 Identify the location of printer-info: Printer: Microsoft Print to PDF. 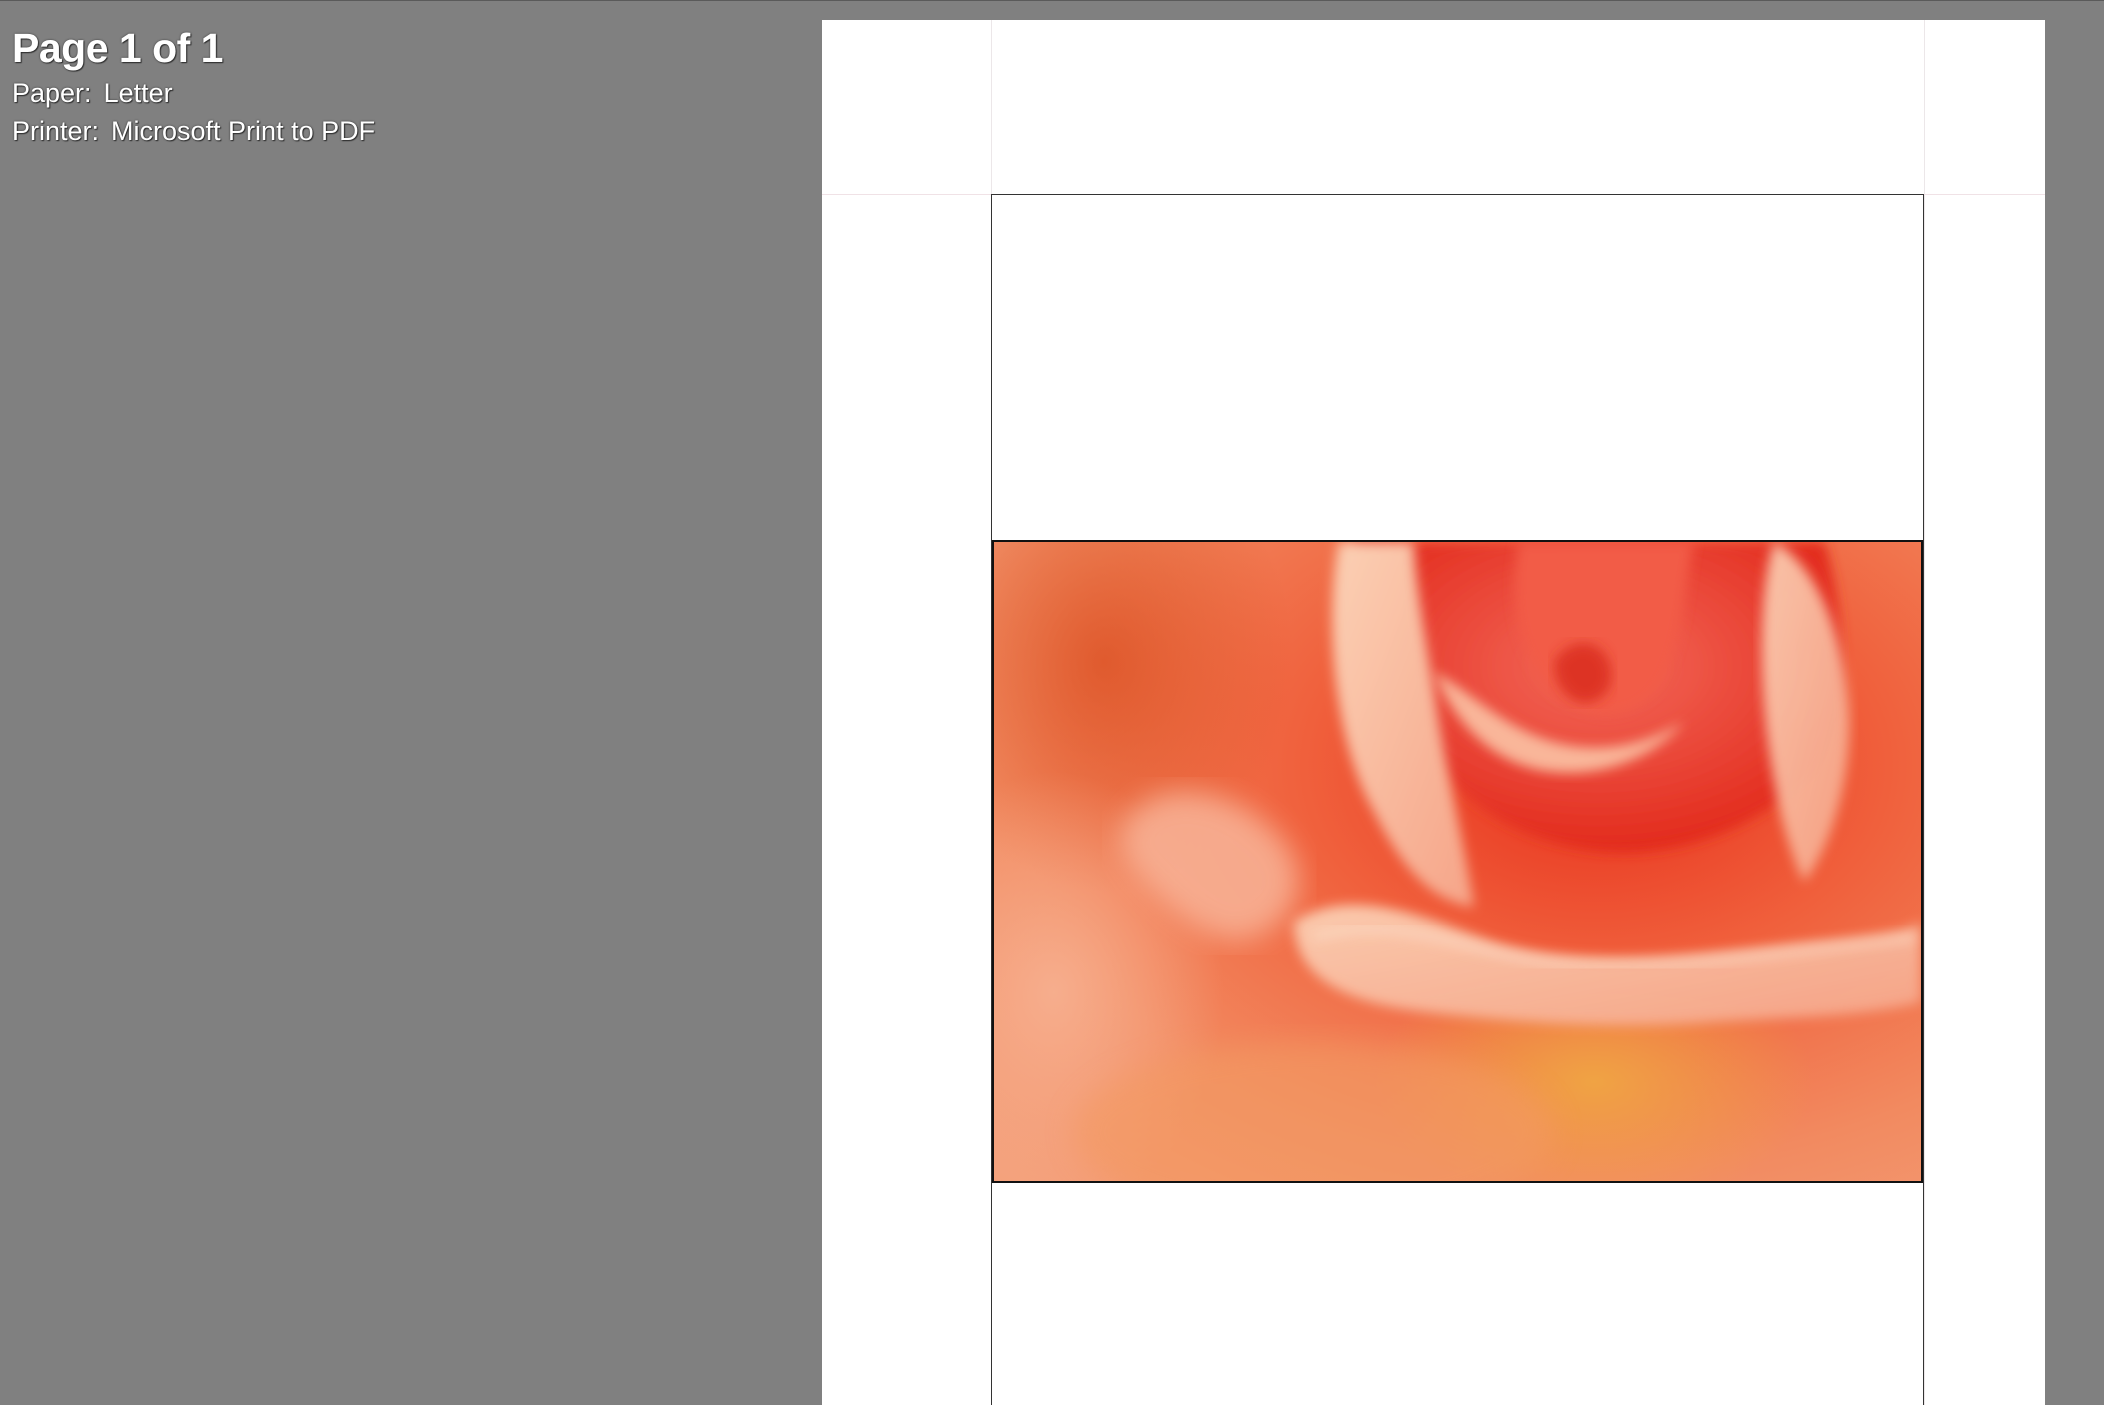
(193, 131).